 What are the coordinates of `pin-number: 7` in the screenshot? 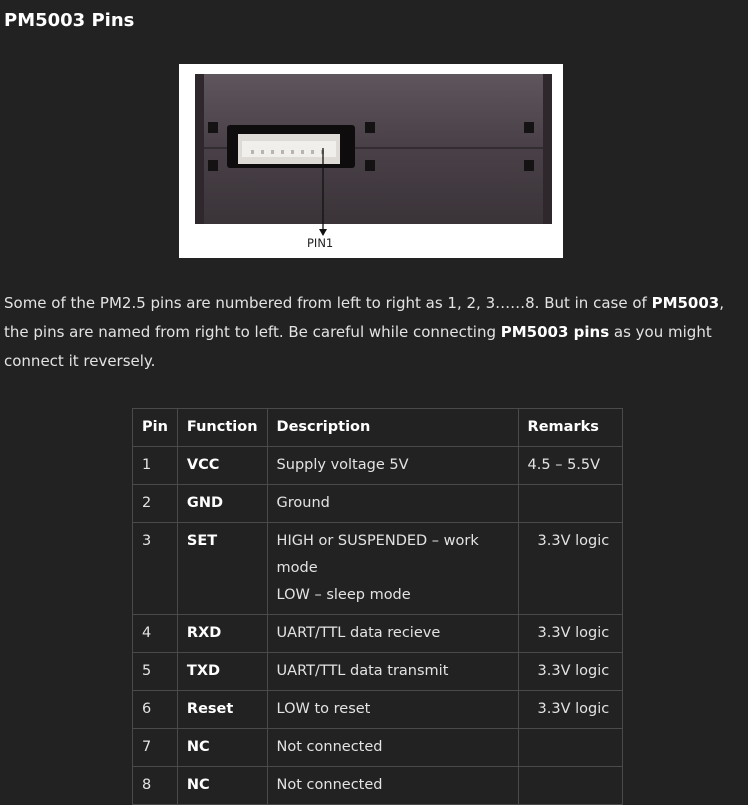 It's located at (155, 747).